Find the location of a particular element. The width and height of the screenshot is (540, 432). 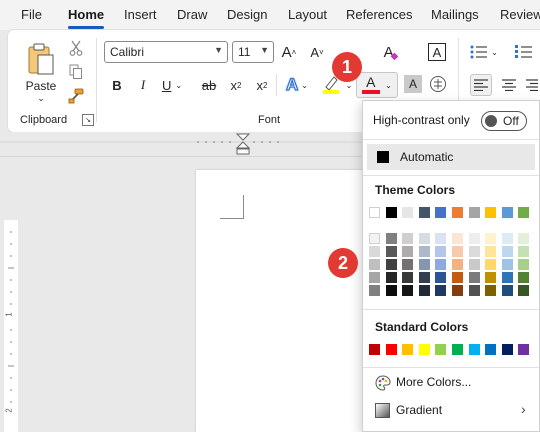

automatic-color-item: Automatic is located at coordinates (451, 157).